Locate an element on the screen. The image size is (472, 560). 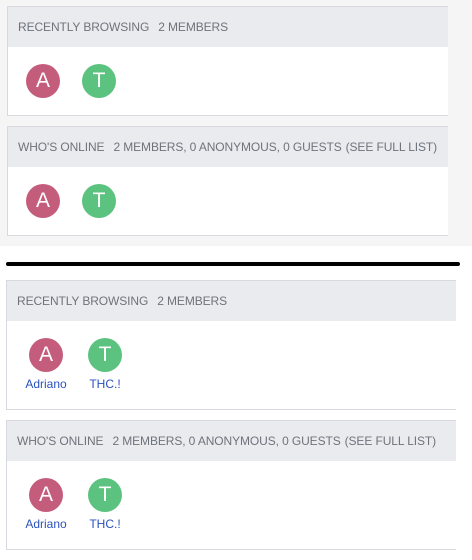
divider-line is located at coordinates (233, 264).